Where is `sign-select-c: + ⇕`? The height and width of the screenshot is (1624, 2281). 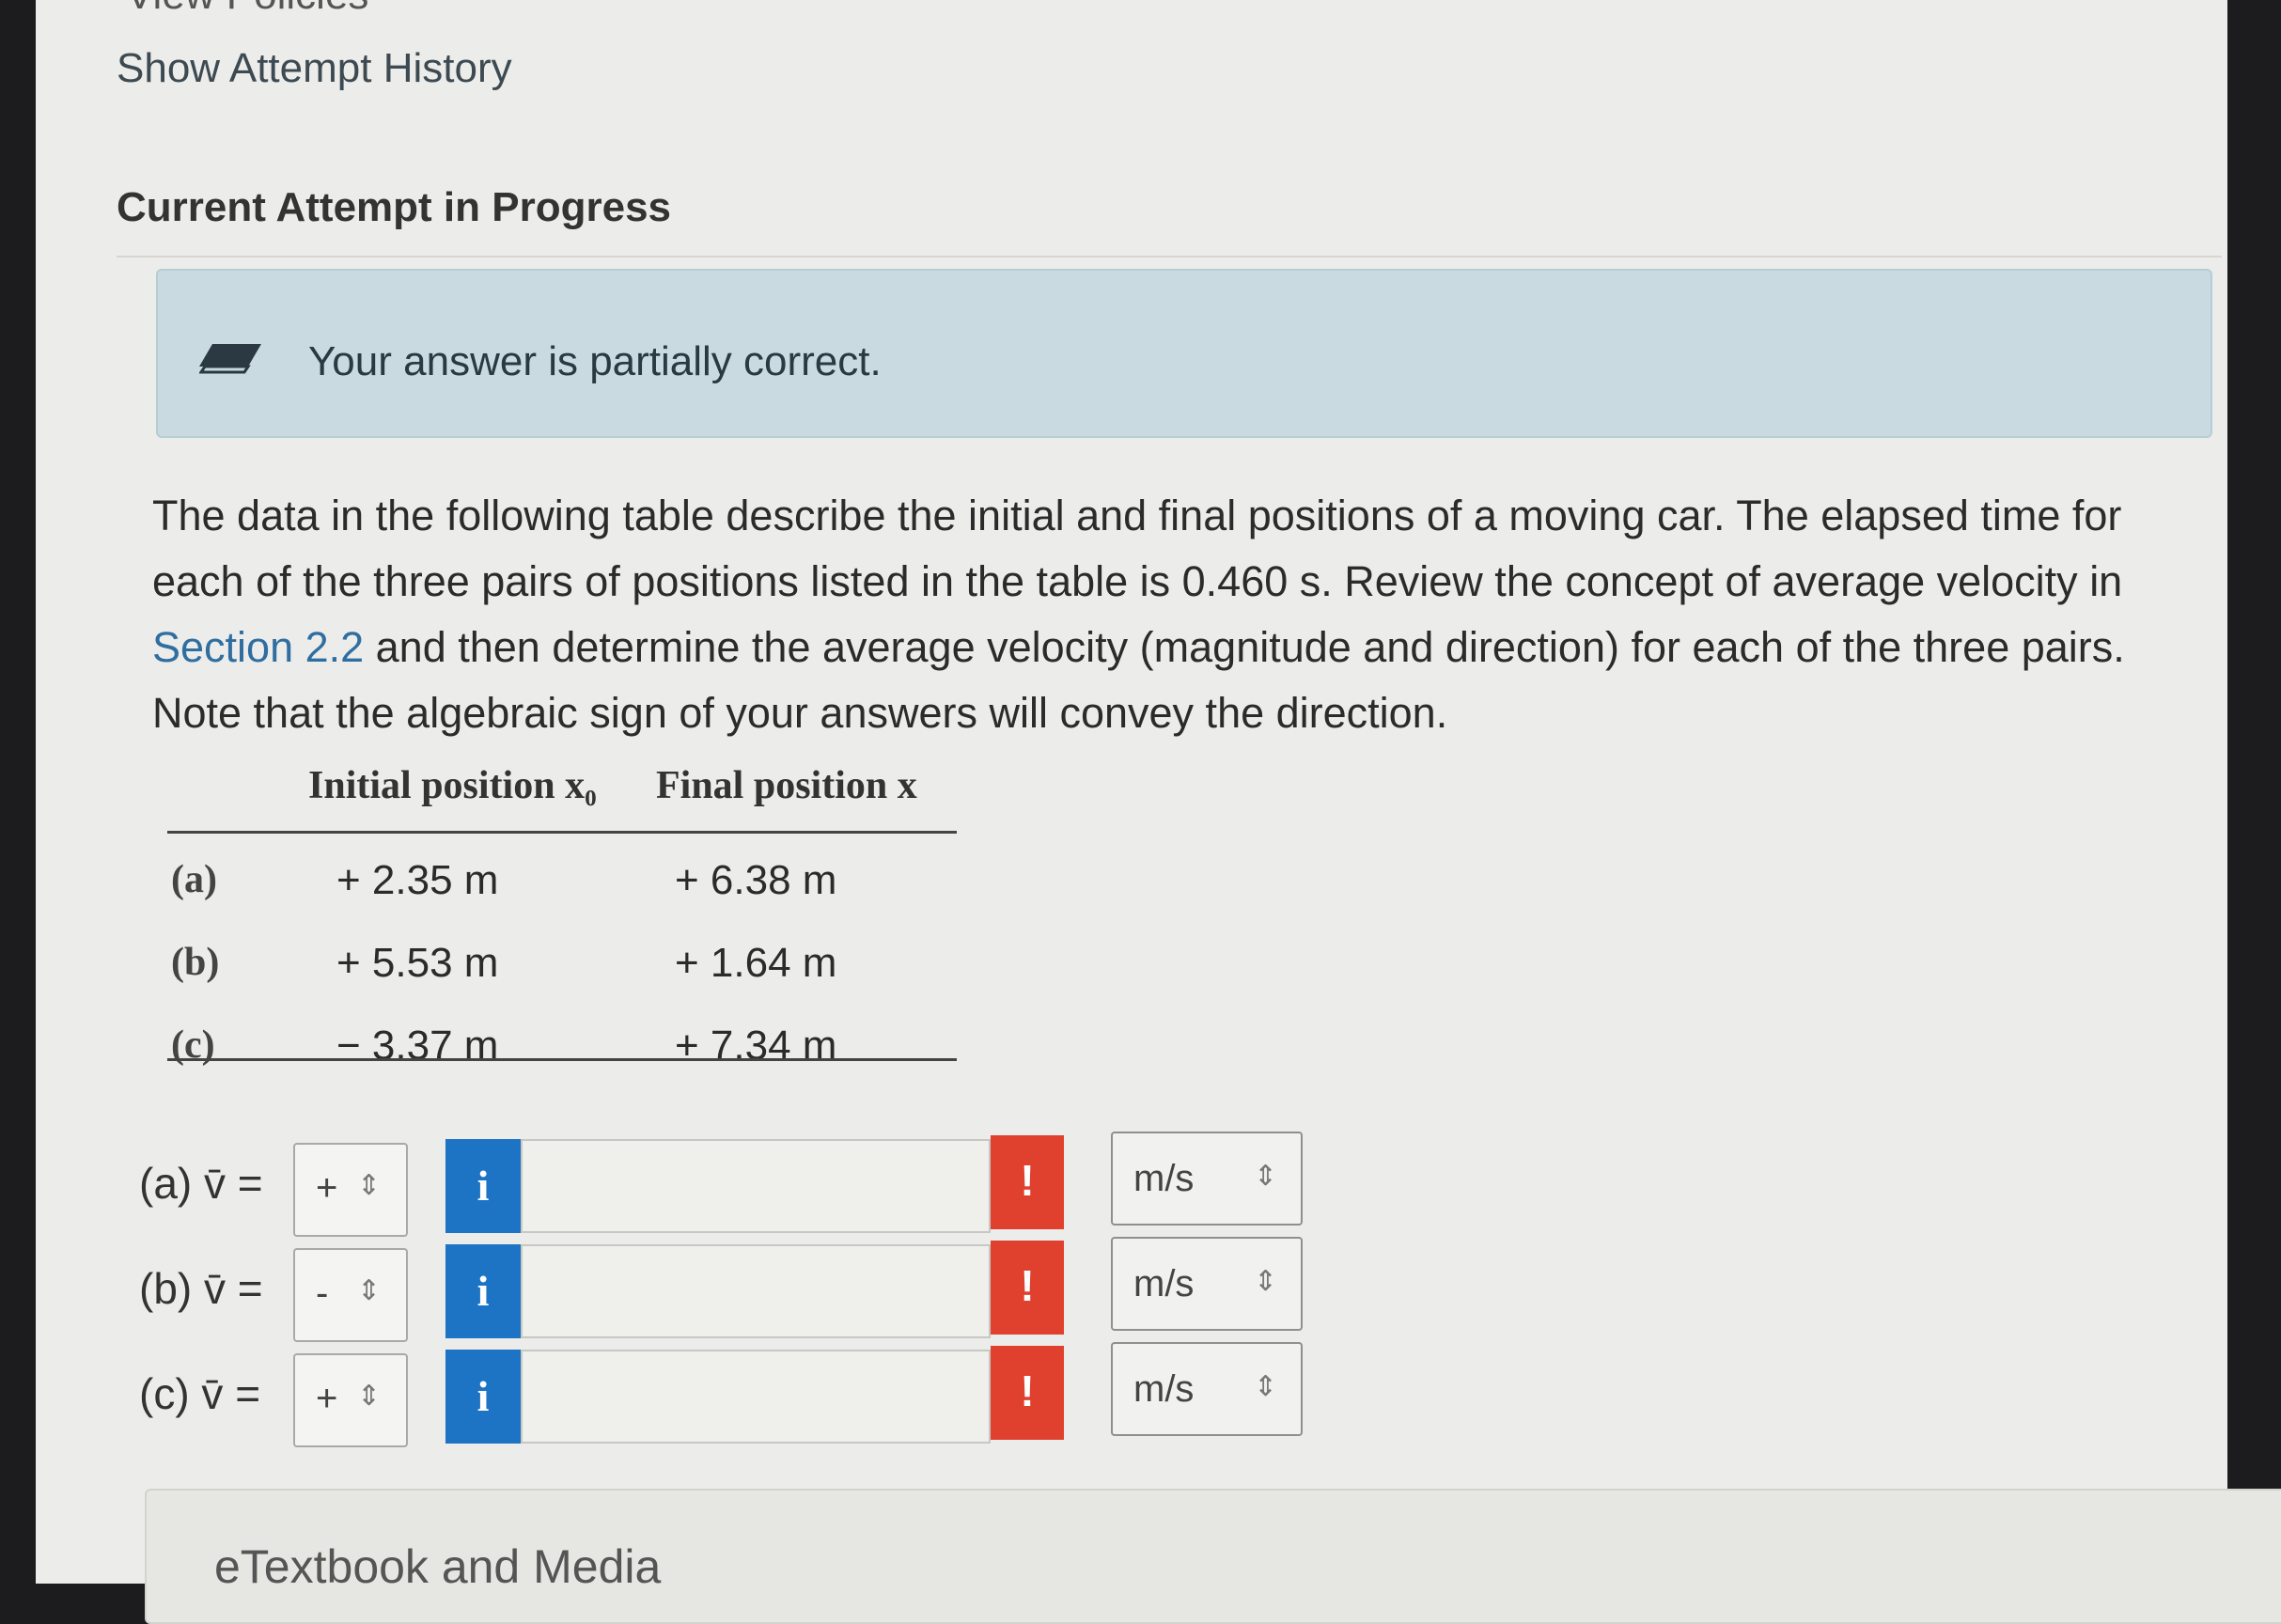
sign-select-c: + ⇕ is located at coordinates (350, 1400).